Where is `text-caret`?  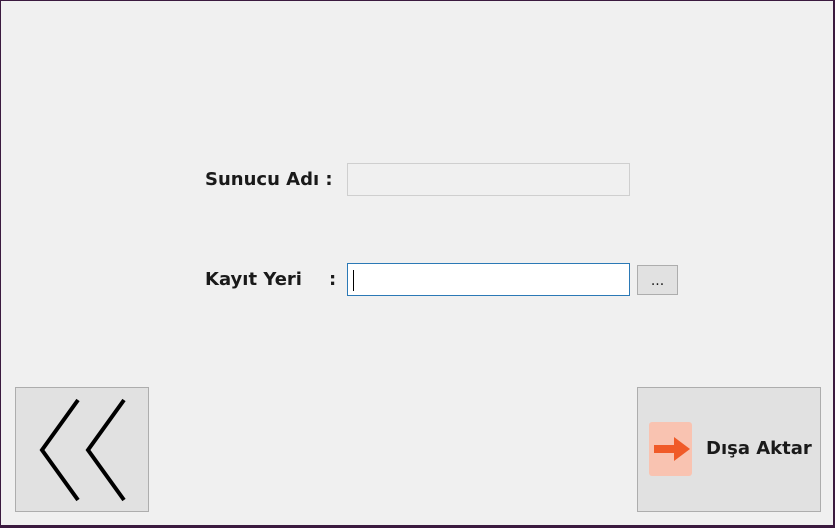
text-caret is located at coordinates (353, 280).